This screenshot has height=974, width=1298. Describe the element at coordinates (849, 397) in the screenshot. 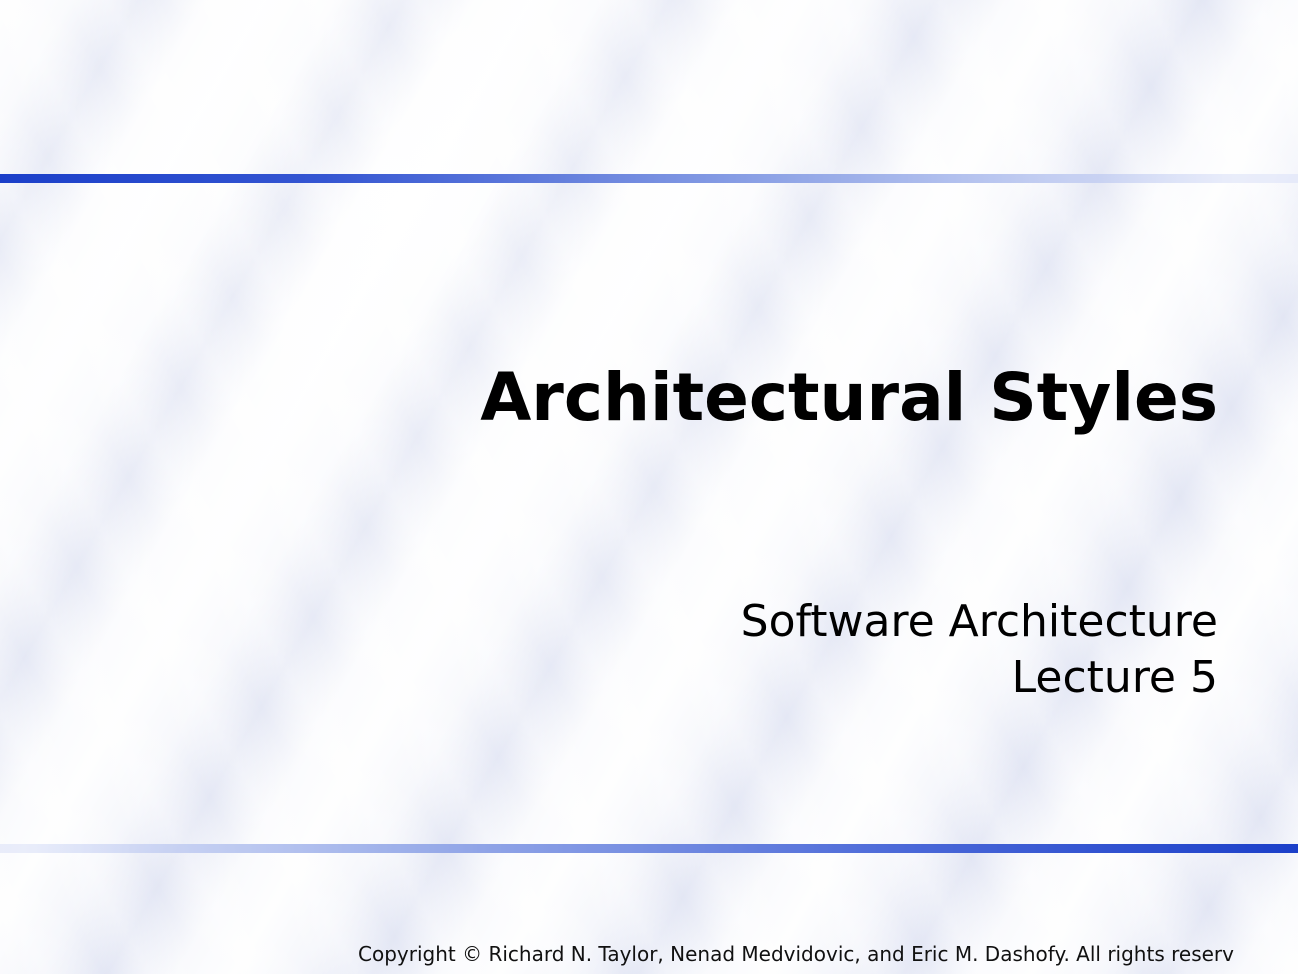

I see `slide-title: Architectural Styles` at that location.